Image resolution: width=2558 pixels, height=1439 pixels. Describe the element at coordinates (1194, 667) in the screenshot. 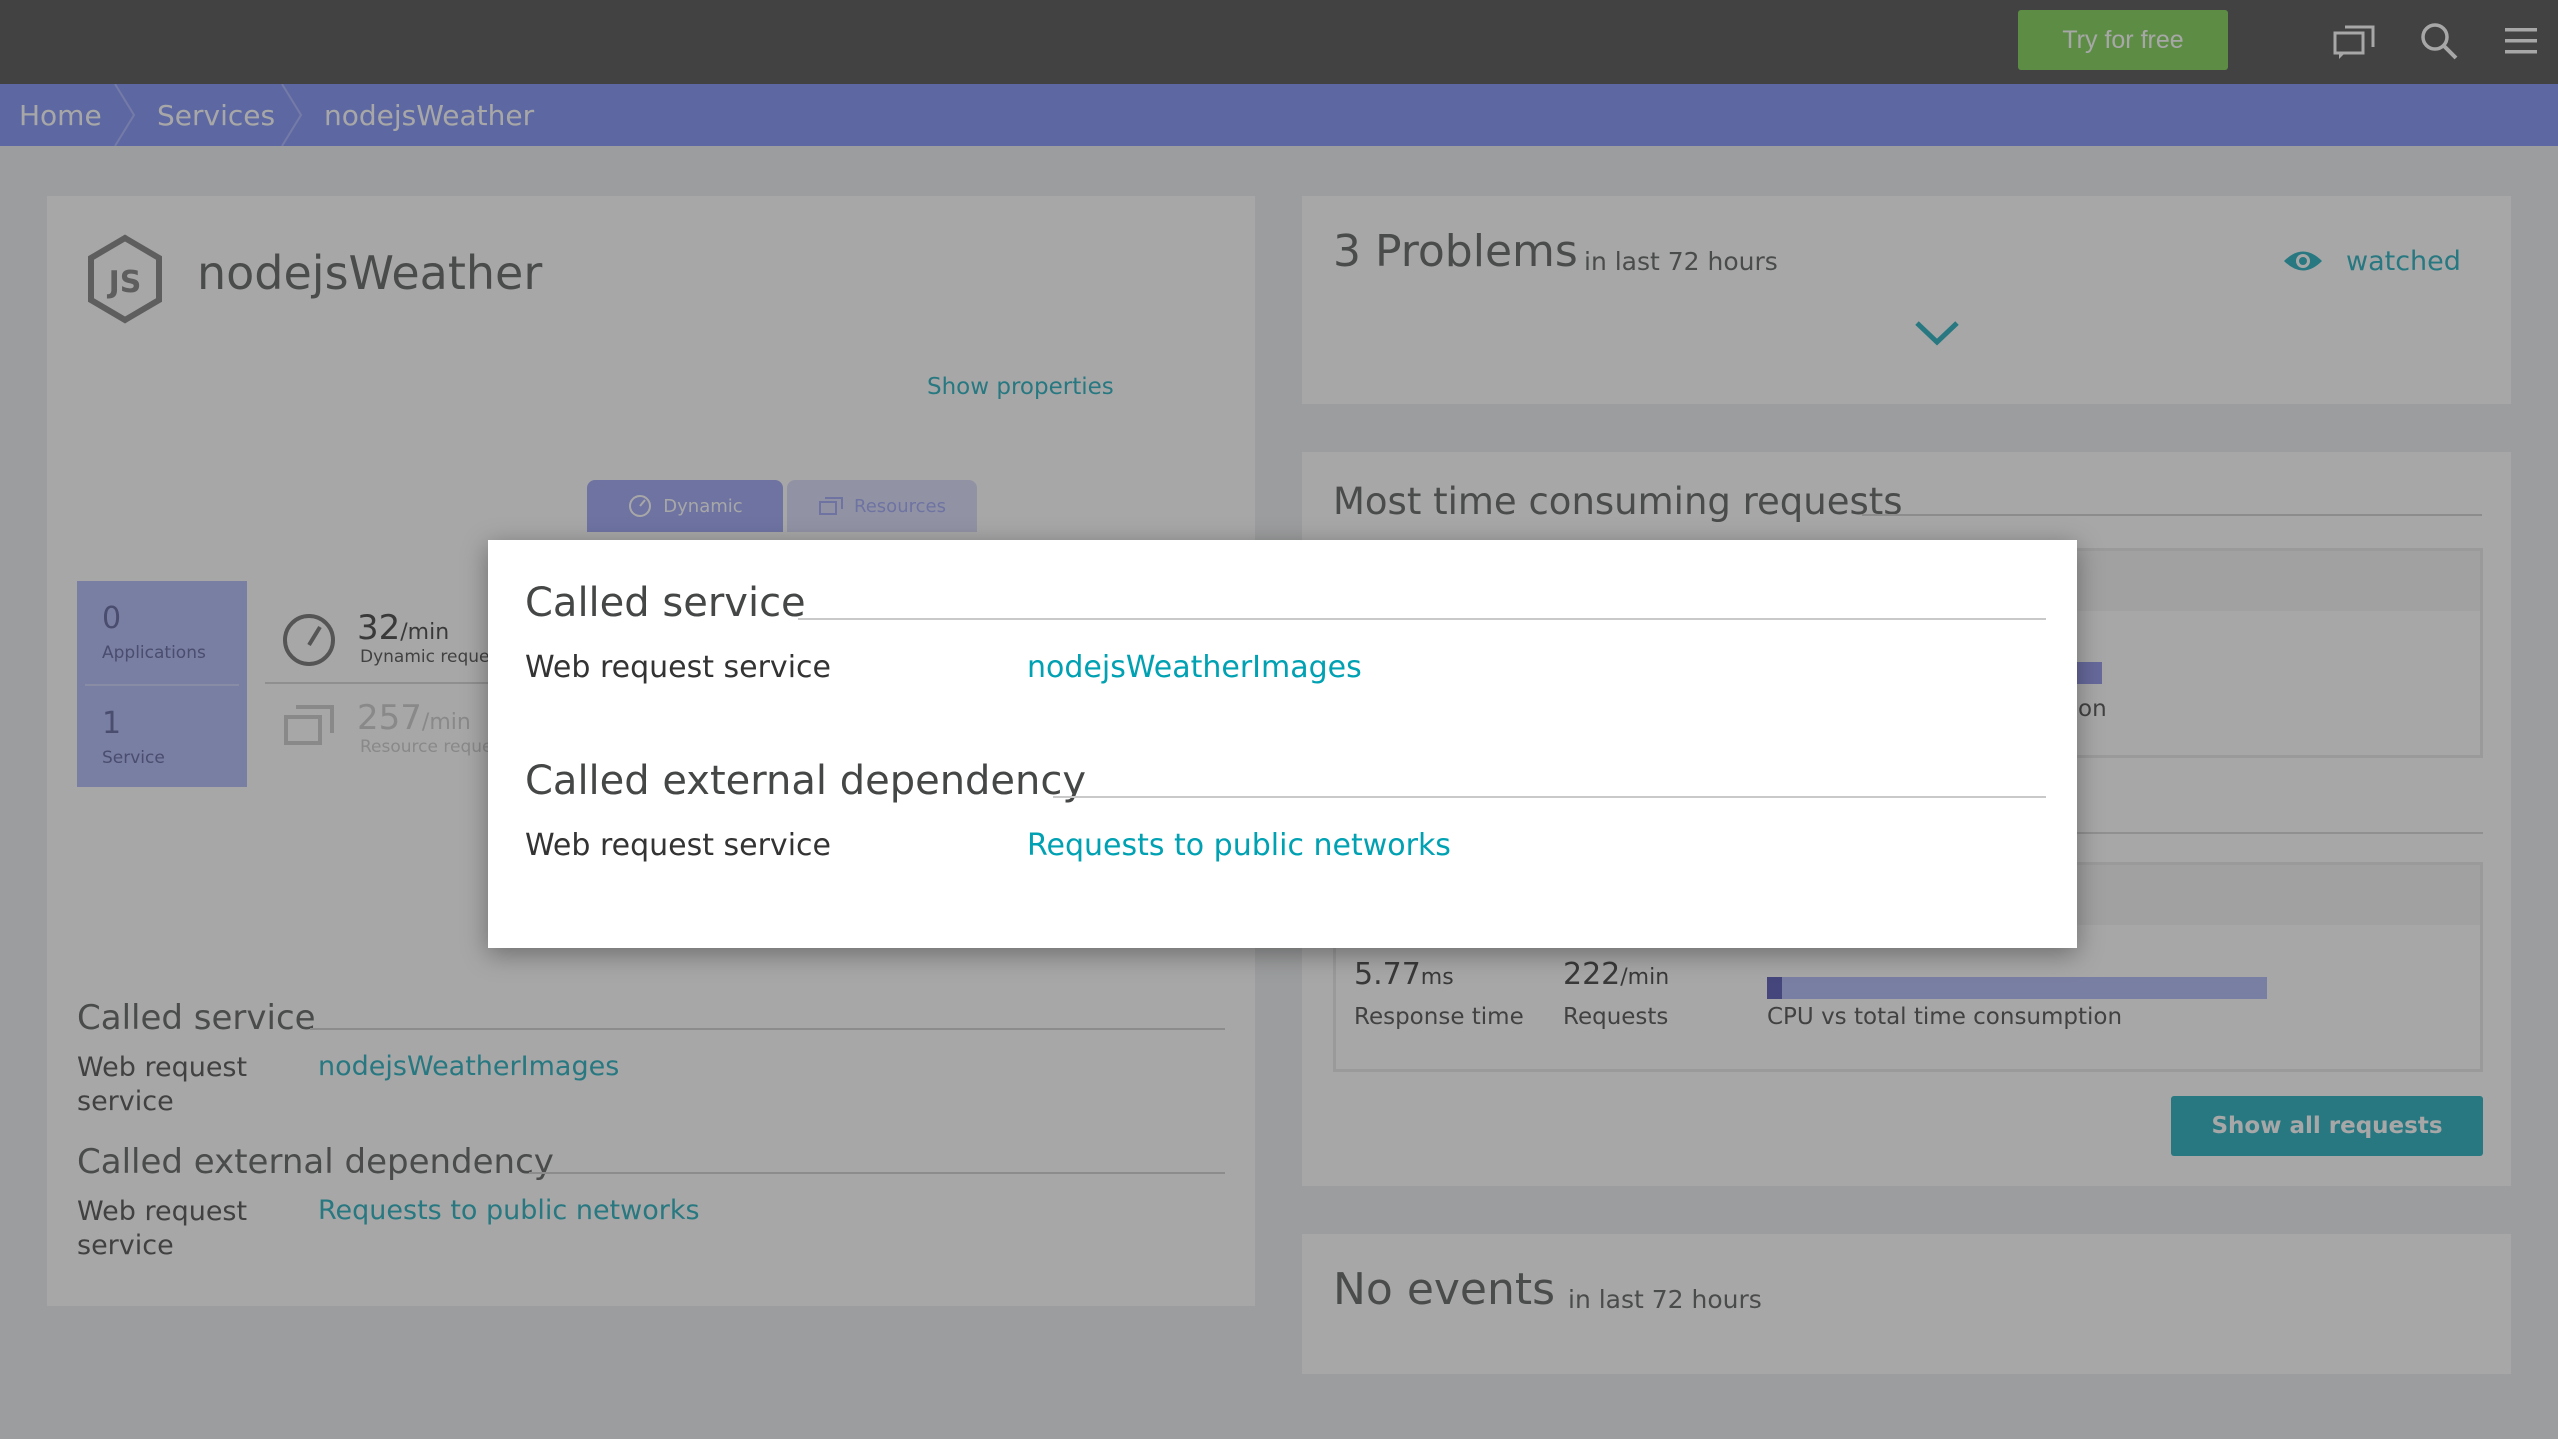

I see `modal-called-service-link: nodejsWeatherImages` at that location.